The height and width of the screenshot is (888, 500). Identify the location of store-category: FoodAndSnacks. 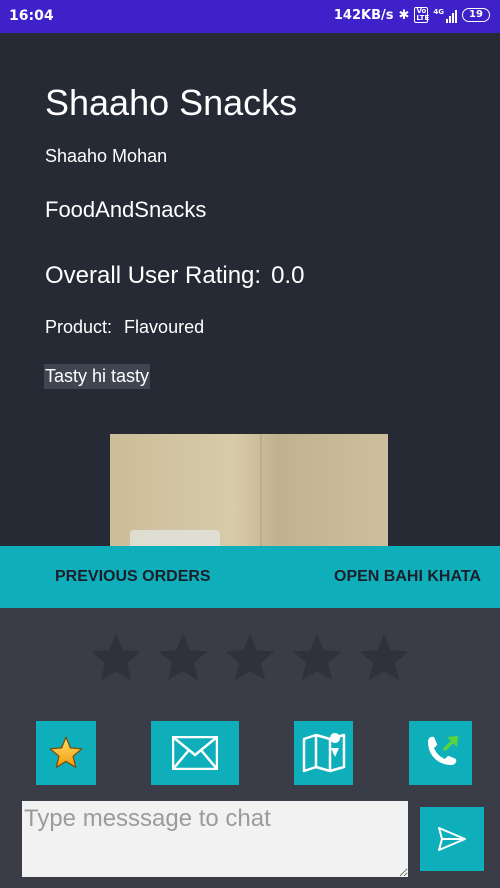
(126, 209).